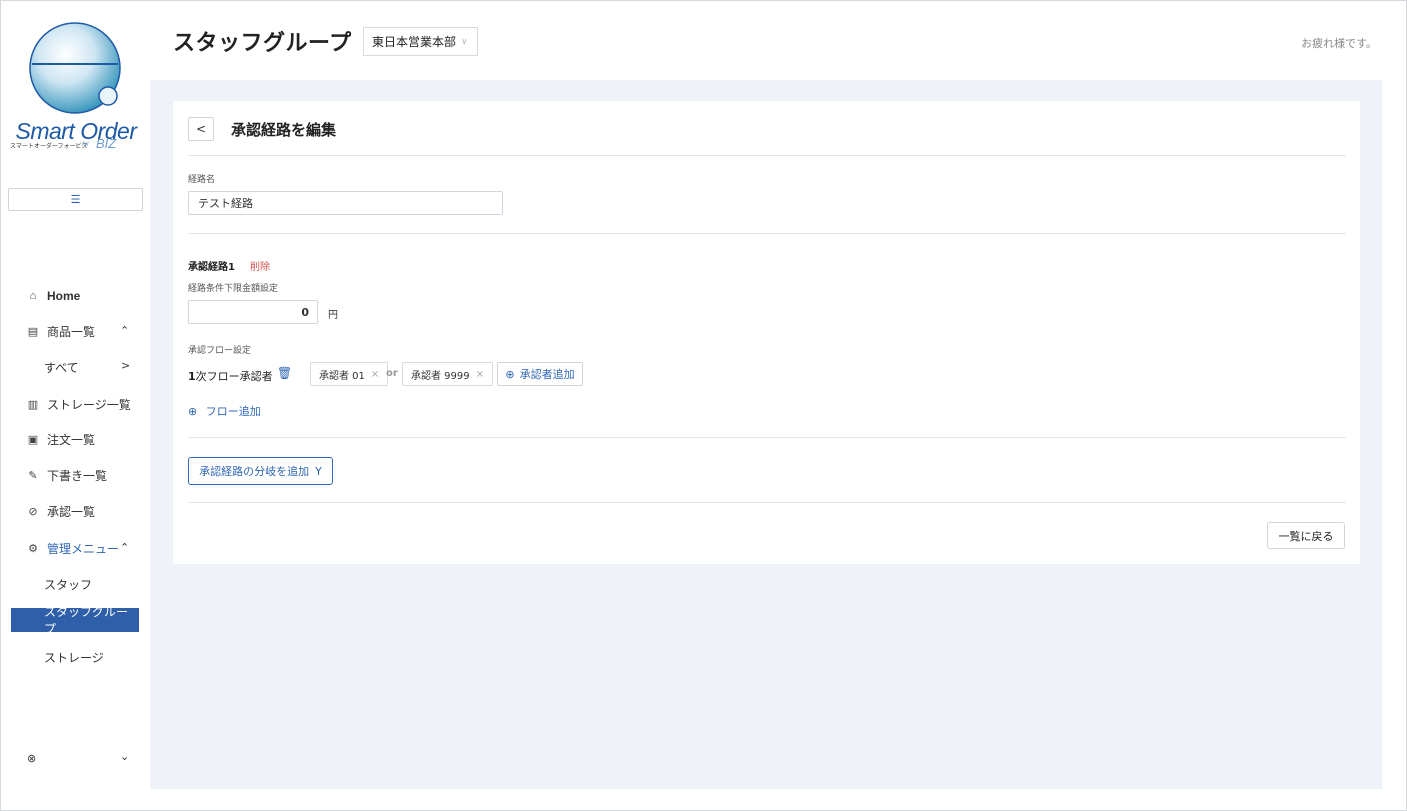  Describe the element at coordinates (89, 404) in the screenshot. I see `sidebar-item-label: ストレージ一覧` at that location.